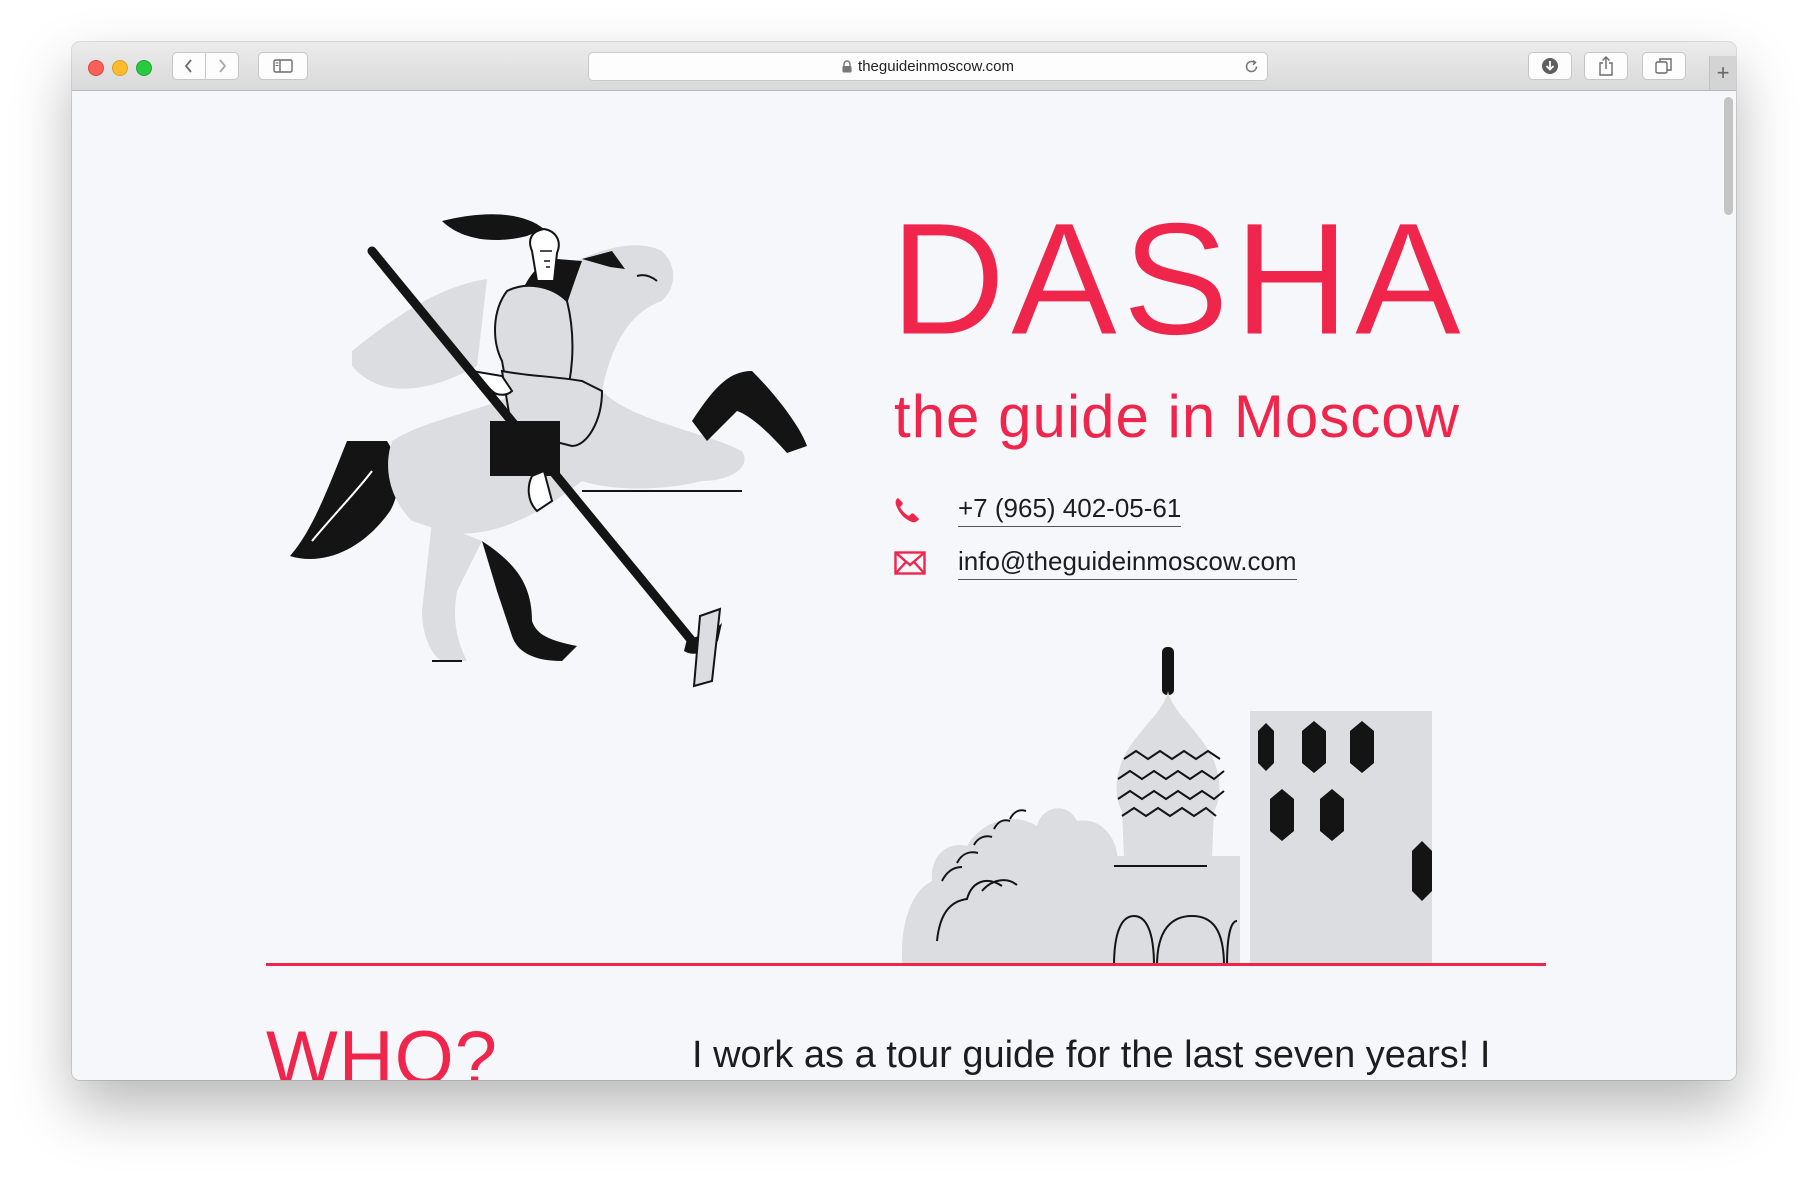 The image size is (1800, 1179). Describe the element at coordinates (847, 66) in the screenshot. I see `lock-icon` at that location.